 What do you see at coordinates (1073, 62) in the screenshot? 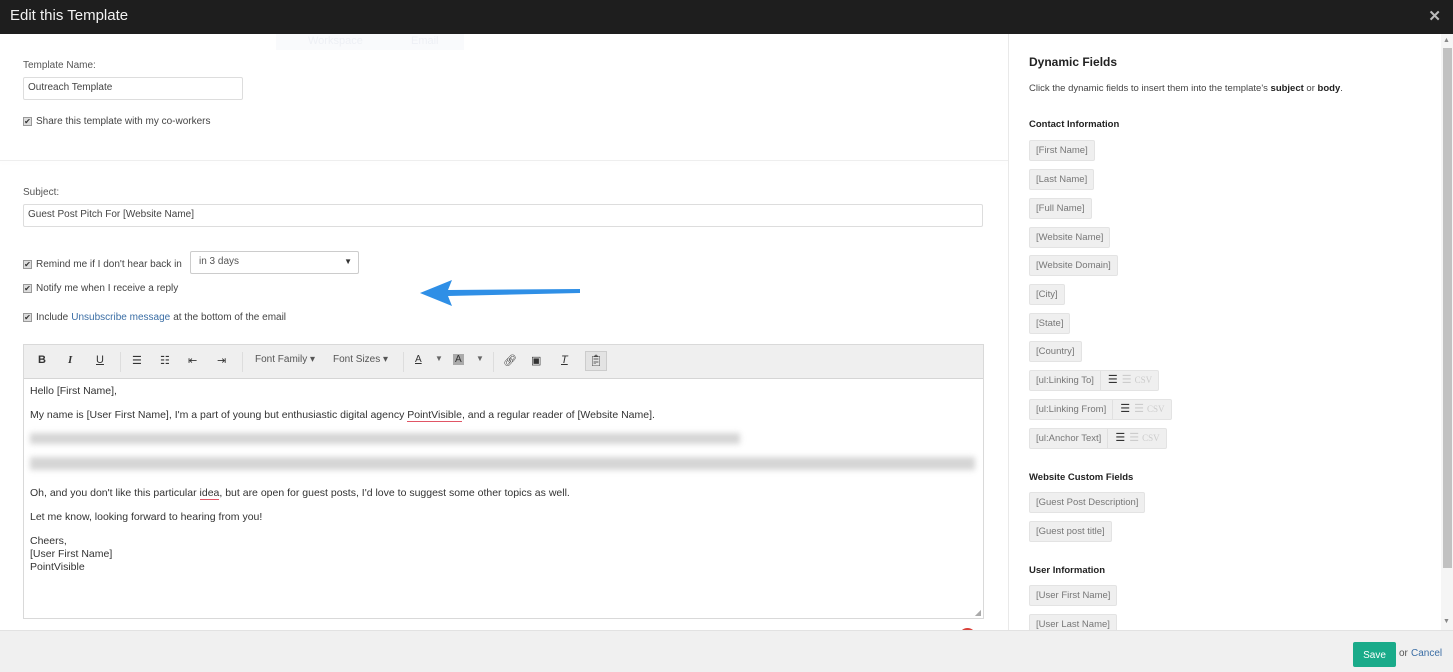
I see `dynamic-fields-title: Dynamic Fields` at bounding box center [1073, 62].